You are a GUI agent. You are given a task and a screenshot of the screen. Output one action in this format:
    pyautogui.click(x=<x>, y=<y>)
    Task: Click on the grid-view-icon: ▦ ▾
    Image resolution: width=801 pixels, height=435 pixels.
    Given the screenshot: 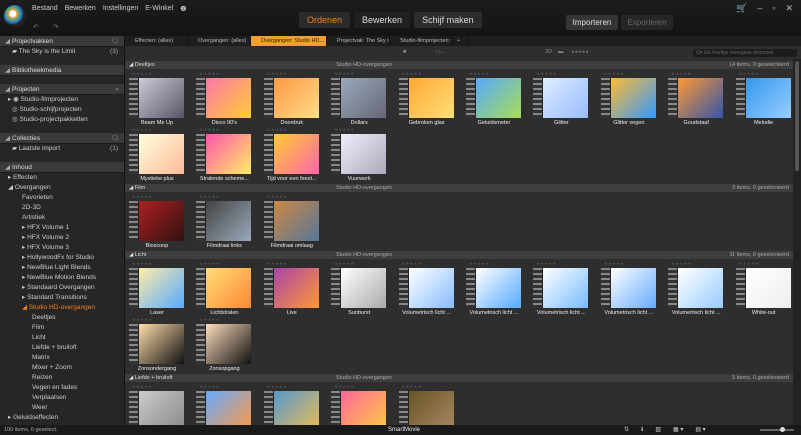 What is the action you would take?
    pyautogui.click(x=678, y=430)
    